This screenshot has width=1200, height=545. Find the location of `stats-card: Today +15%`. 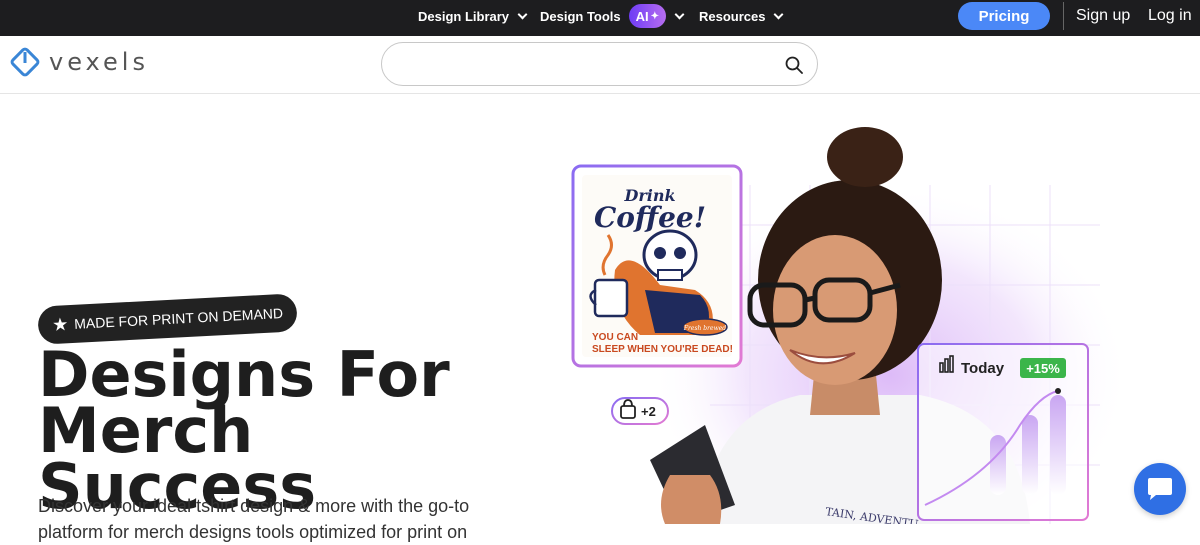

stats-card: Today +15% is located at coordinates (1003, 432).